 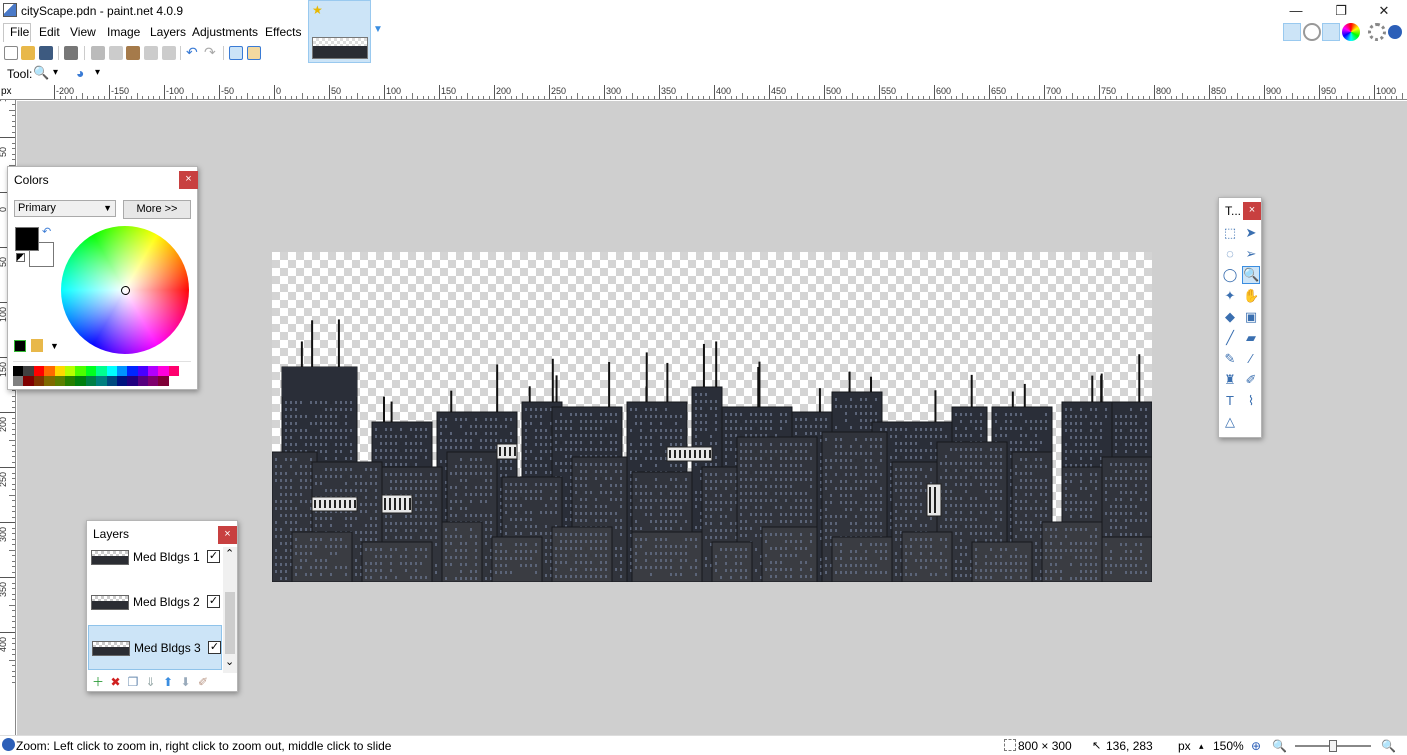 I want to click on deselect-icon, so click(x=169, y=53).